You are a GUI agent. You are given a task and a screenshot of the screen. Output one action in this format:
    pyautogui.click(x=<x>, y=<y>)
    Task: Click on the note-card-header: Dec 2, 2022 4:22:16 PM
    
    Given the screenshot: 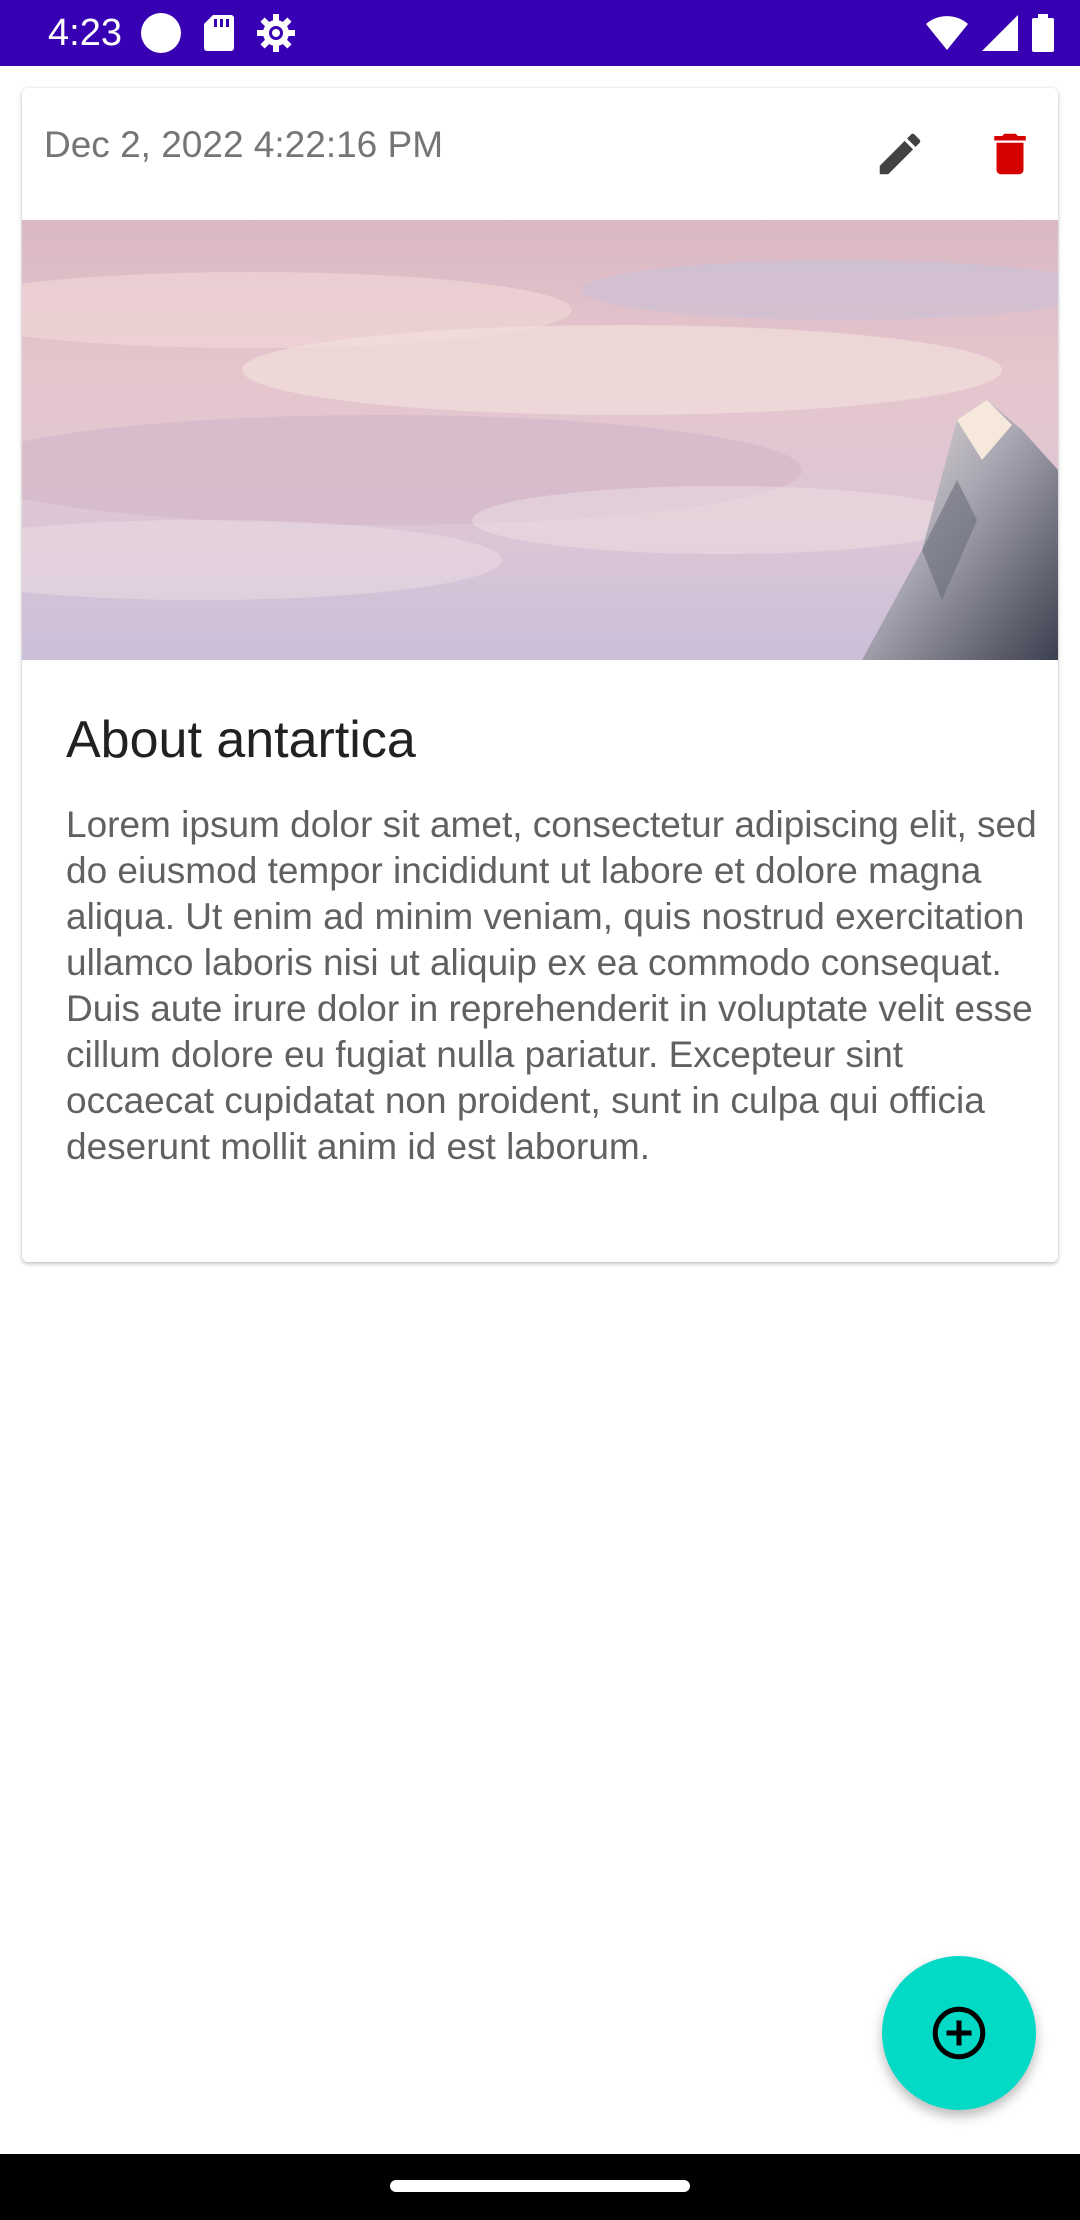 What is the action you would take?
    pyautogui.click(x=540, y=154)
    